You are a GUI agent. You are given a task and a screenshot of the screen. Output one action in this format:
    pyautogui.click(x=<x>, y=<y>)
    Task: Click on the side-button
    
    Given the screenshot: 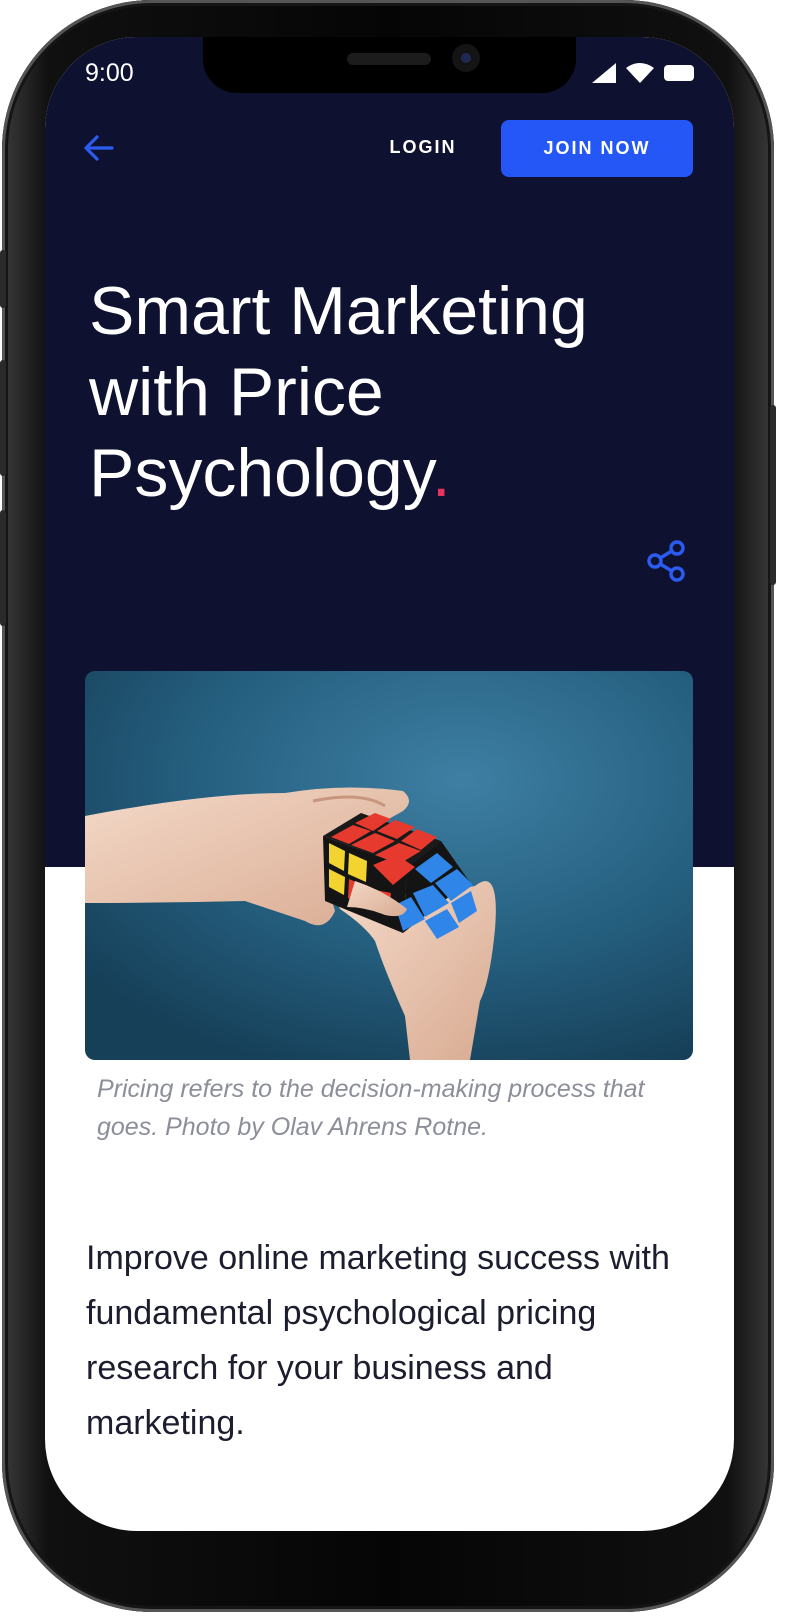 What is the action you would take?
    pyautogui.click(x=3, y=279)
    